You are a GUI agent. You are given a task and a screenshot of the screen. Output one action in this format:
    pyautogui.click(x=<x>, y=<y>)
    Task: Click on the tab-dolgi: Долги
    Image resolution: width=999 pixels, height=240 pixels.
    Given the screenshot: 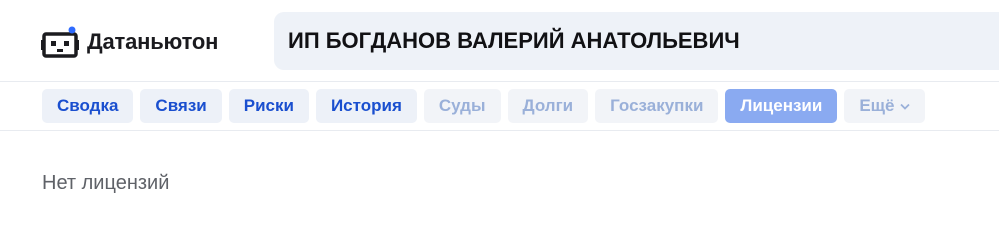 What is the action you would take?
    pyautogui.click(x=548, y=106)
    